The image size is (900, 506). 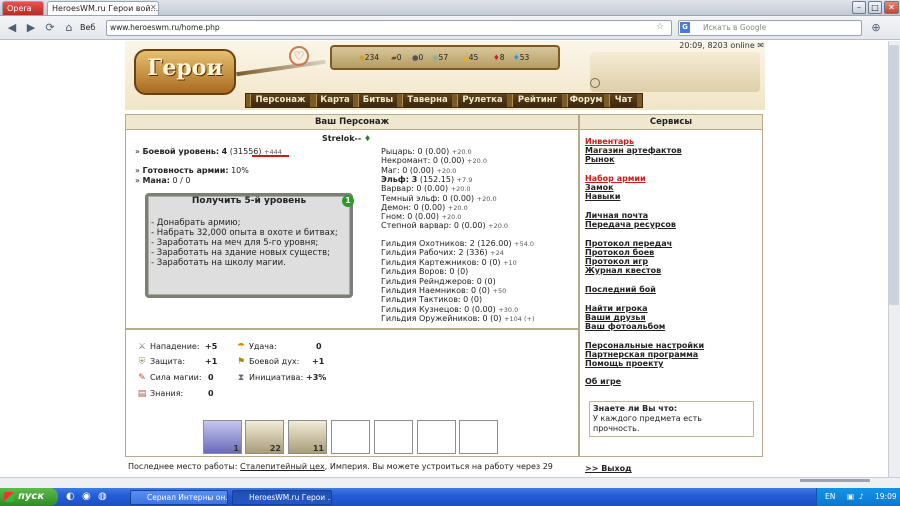 I want to click on service-link: Рынок, so click(x=600, y=160).